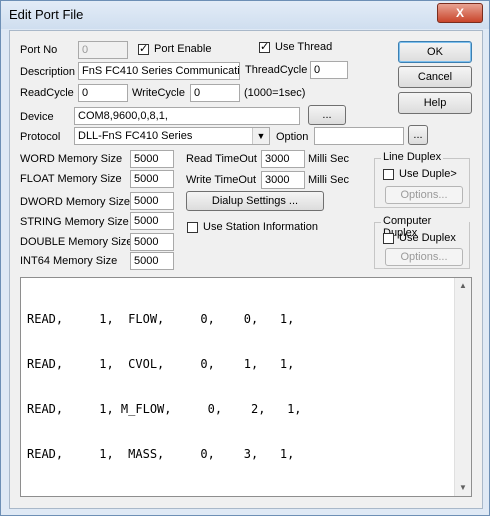  What do you see at coordinates (435, 103) in the screenshot?
I see `help-button: Help` at bounding box center [435, 103].